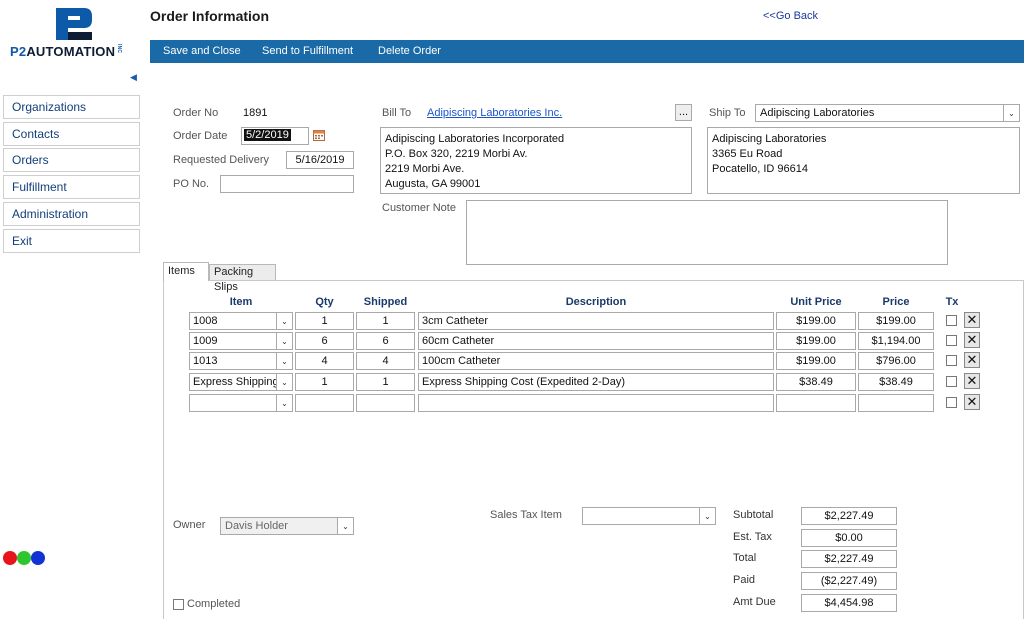 This screenshot has width=1024, height=619. What do you see at coordinates (74, 24) in the screenshot?
I see `p2-logo-mark` at bounding box center [74, 24].